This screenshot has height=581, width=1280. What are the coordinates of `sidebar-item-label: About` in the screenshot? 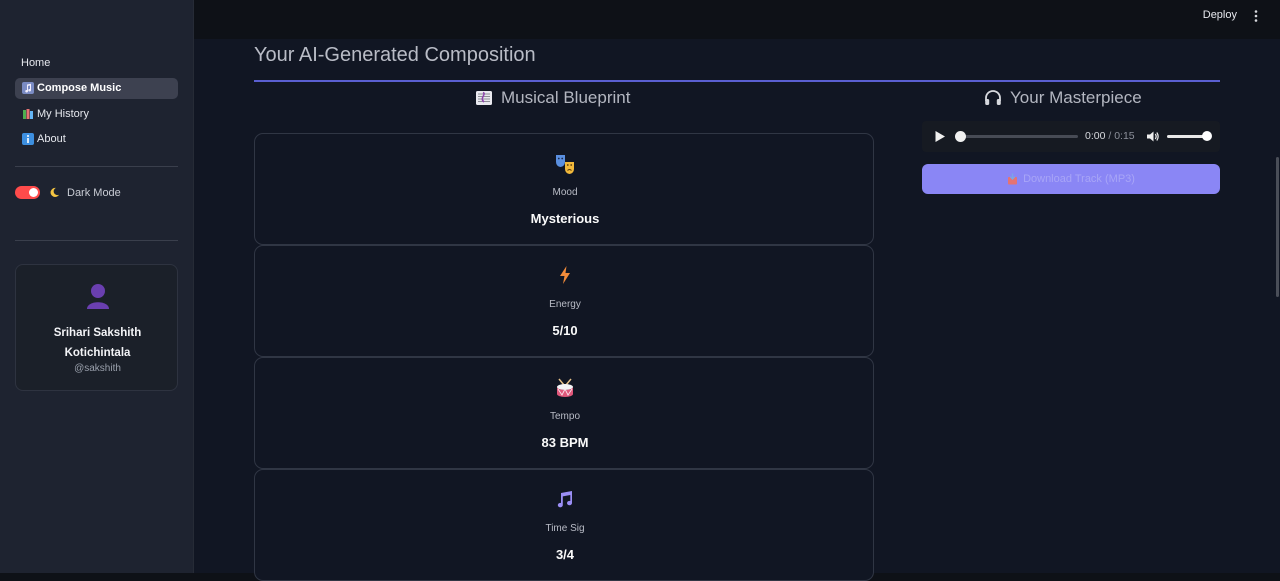 It's located at (51, 139).